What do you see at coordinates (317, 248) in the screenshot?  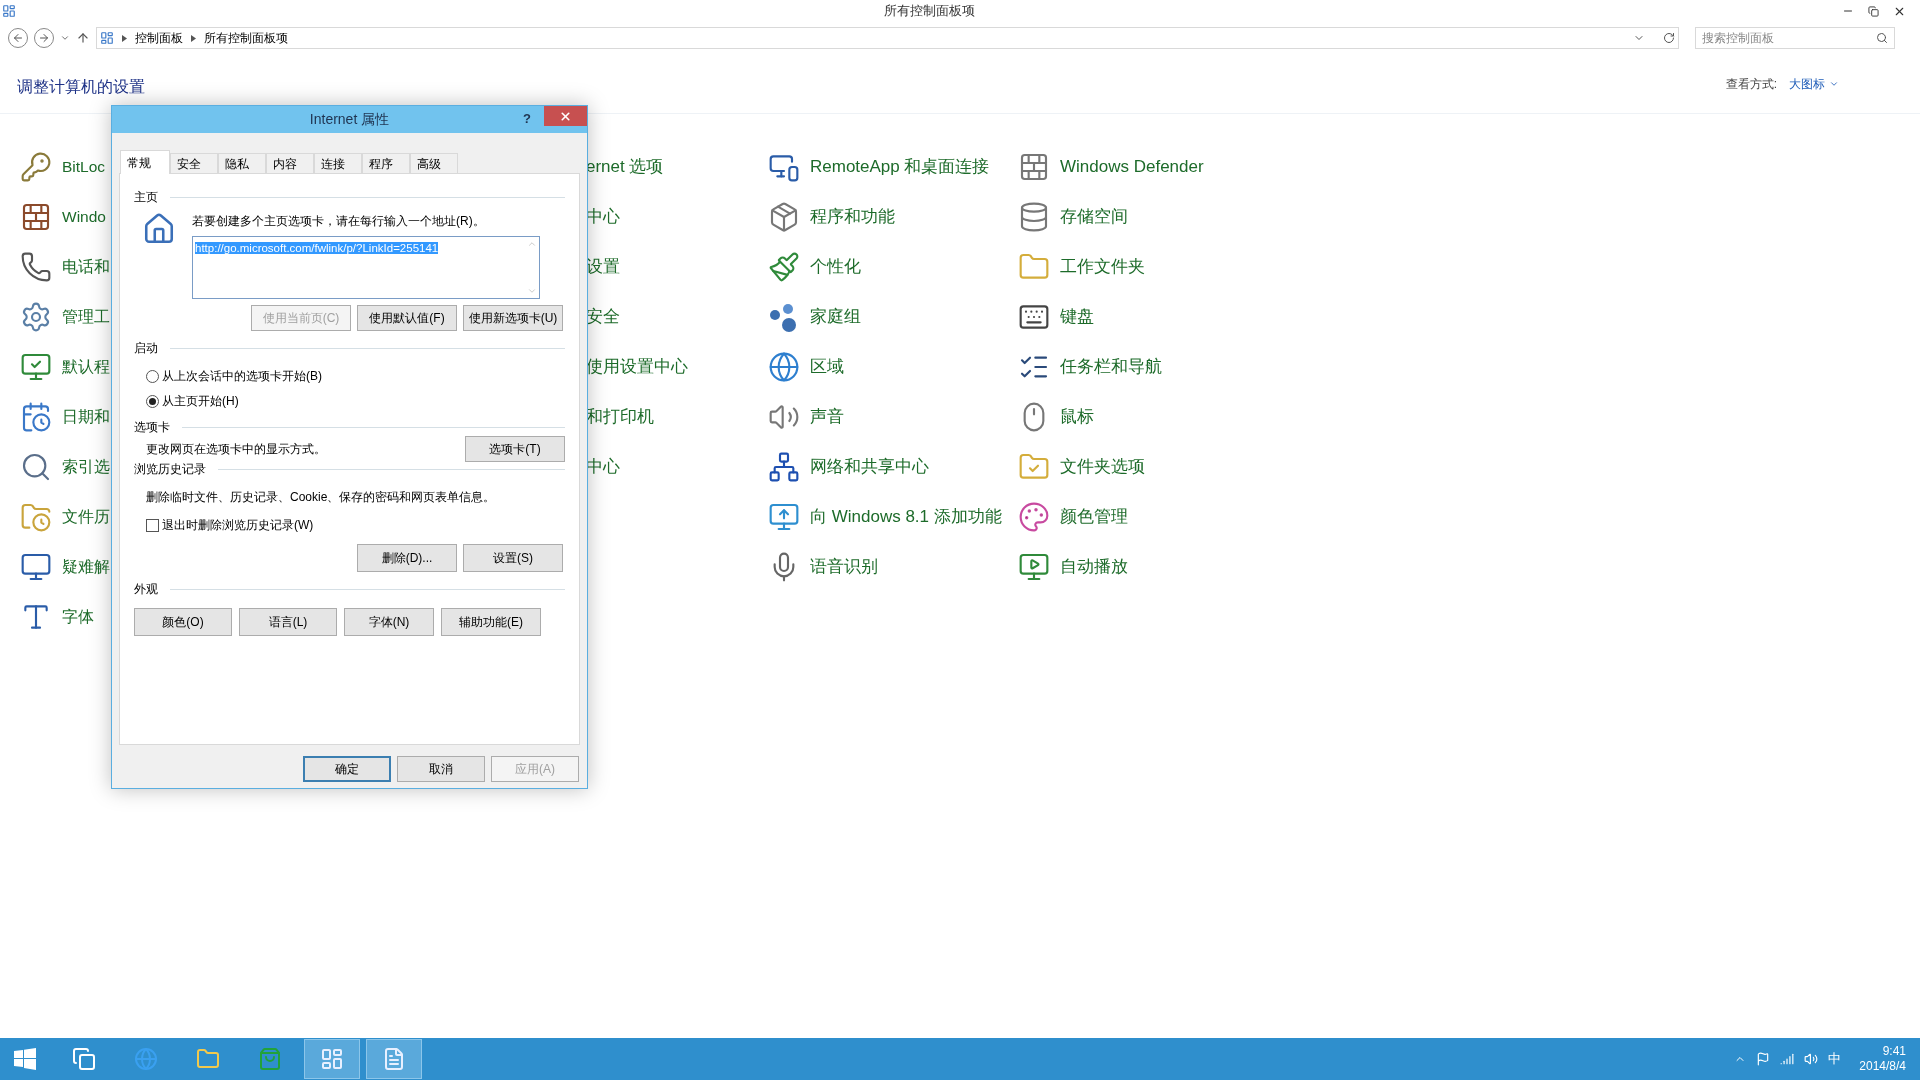 I see `selected-address-text: http://go.microsoft.com/fwlink/p/?LinkId=255141` at bounding box center [317, 248].